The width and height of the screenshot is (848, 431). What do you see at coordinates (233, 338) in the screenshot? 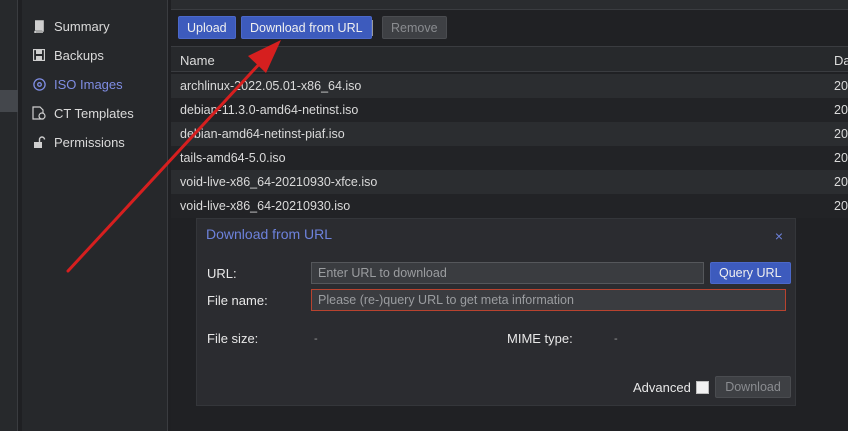
I see `file-size-label: File size:` at bounding box center [233, 338].